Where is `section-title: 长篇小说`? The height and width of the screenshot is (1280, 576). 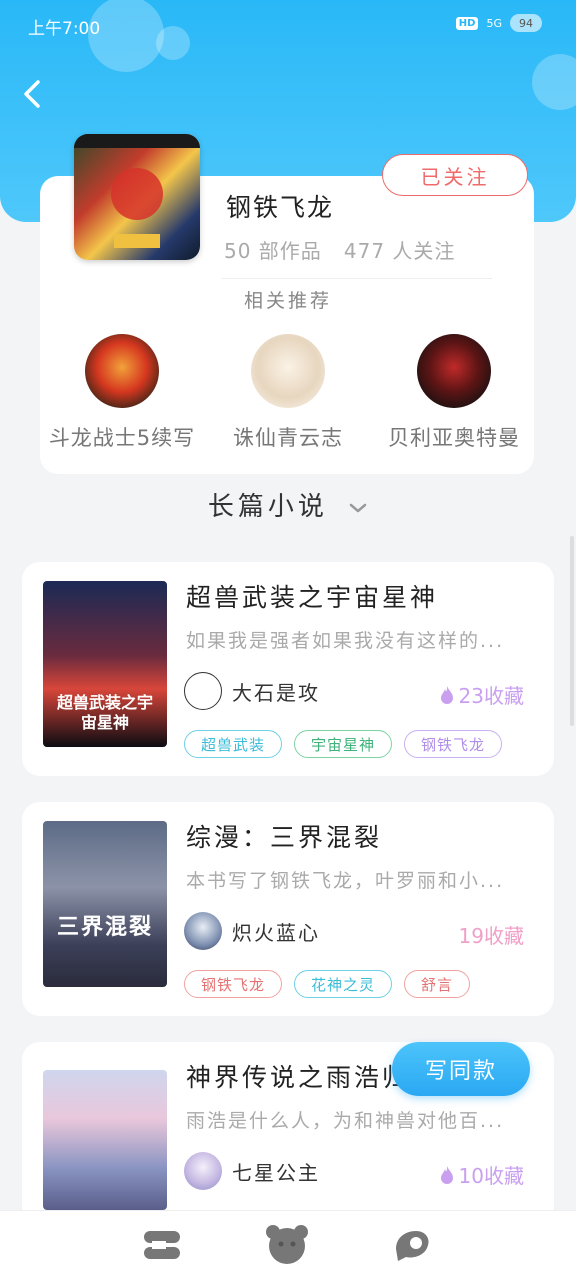
section-title: 长篇小说 is located at coordinates (267, 507).